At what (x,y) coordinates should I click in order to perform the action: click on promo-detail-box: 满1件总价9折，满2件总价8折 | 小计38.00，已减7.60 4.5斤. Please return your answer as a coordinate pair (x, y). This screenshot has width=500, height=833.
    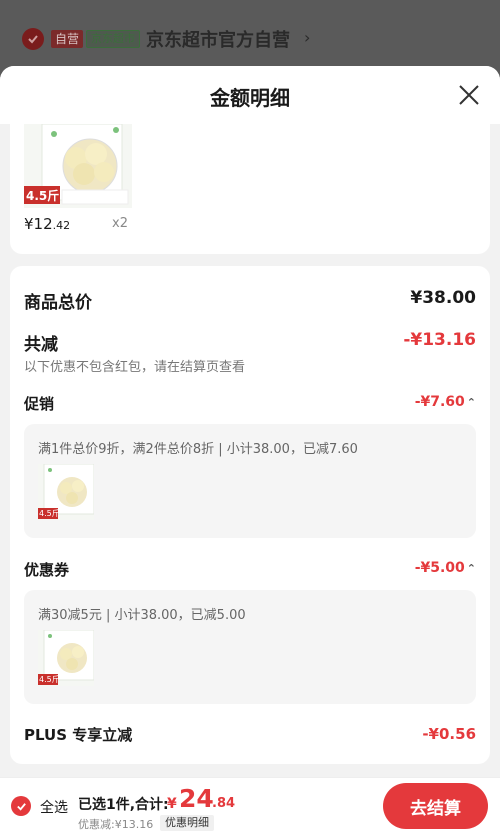
    Looking at the image, I should click on (250, 481).